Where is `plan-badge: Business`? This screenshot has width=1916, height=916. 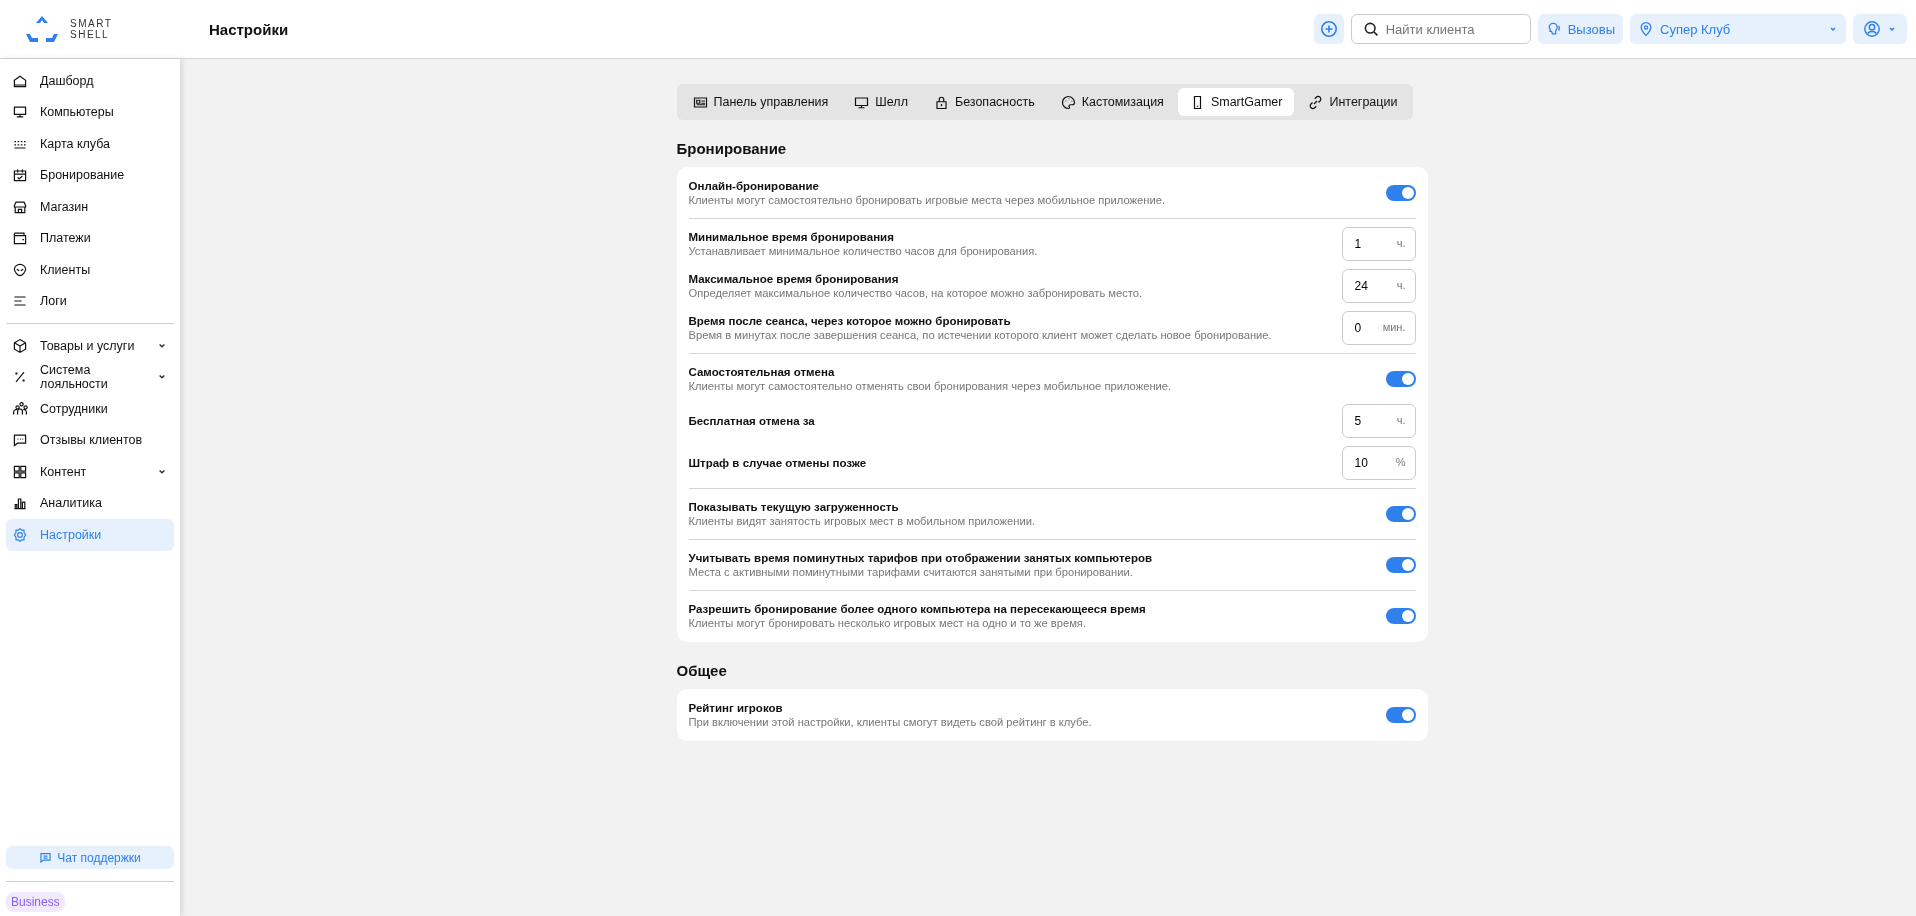
plan-badge: Business is located at coordinates (35, 902).